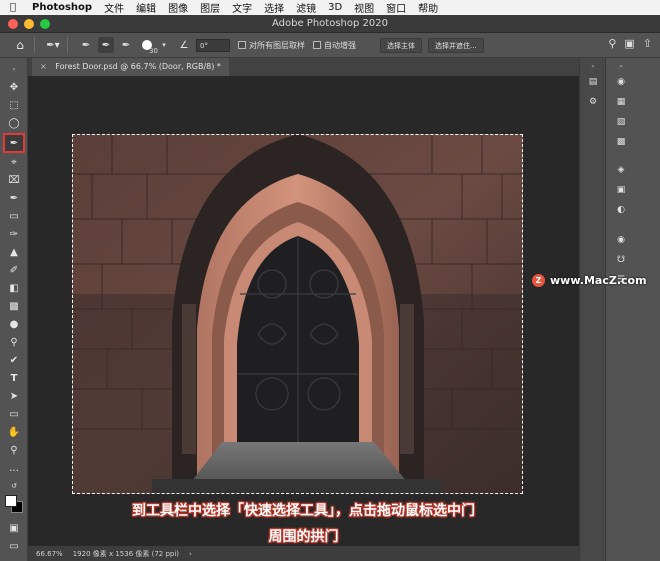 The image size is (660, 561). I want to click on channels-panel-icon: ◉, so click(621, 240).